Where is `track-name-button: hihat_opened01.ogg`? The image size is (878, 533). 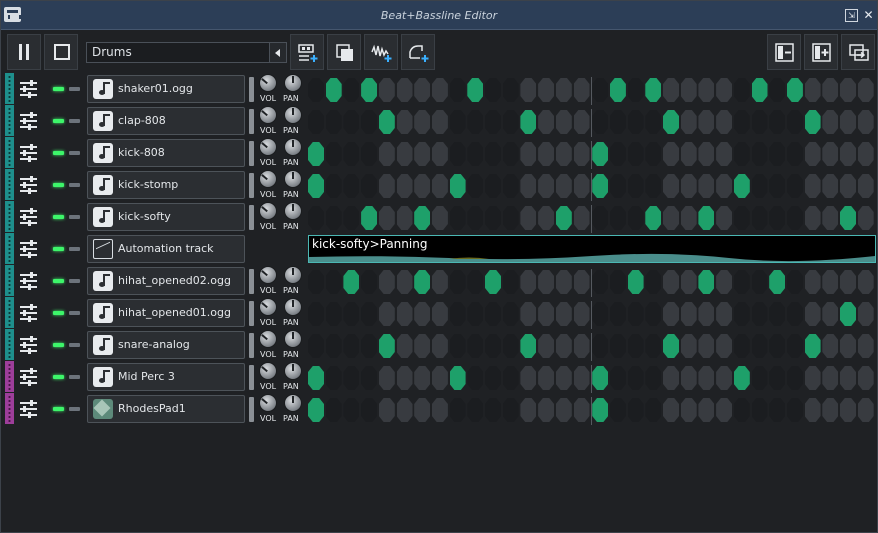
track-name-button: hihat_opened01.ogg is located at coordinates (166, 313).